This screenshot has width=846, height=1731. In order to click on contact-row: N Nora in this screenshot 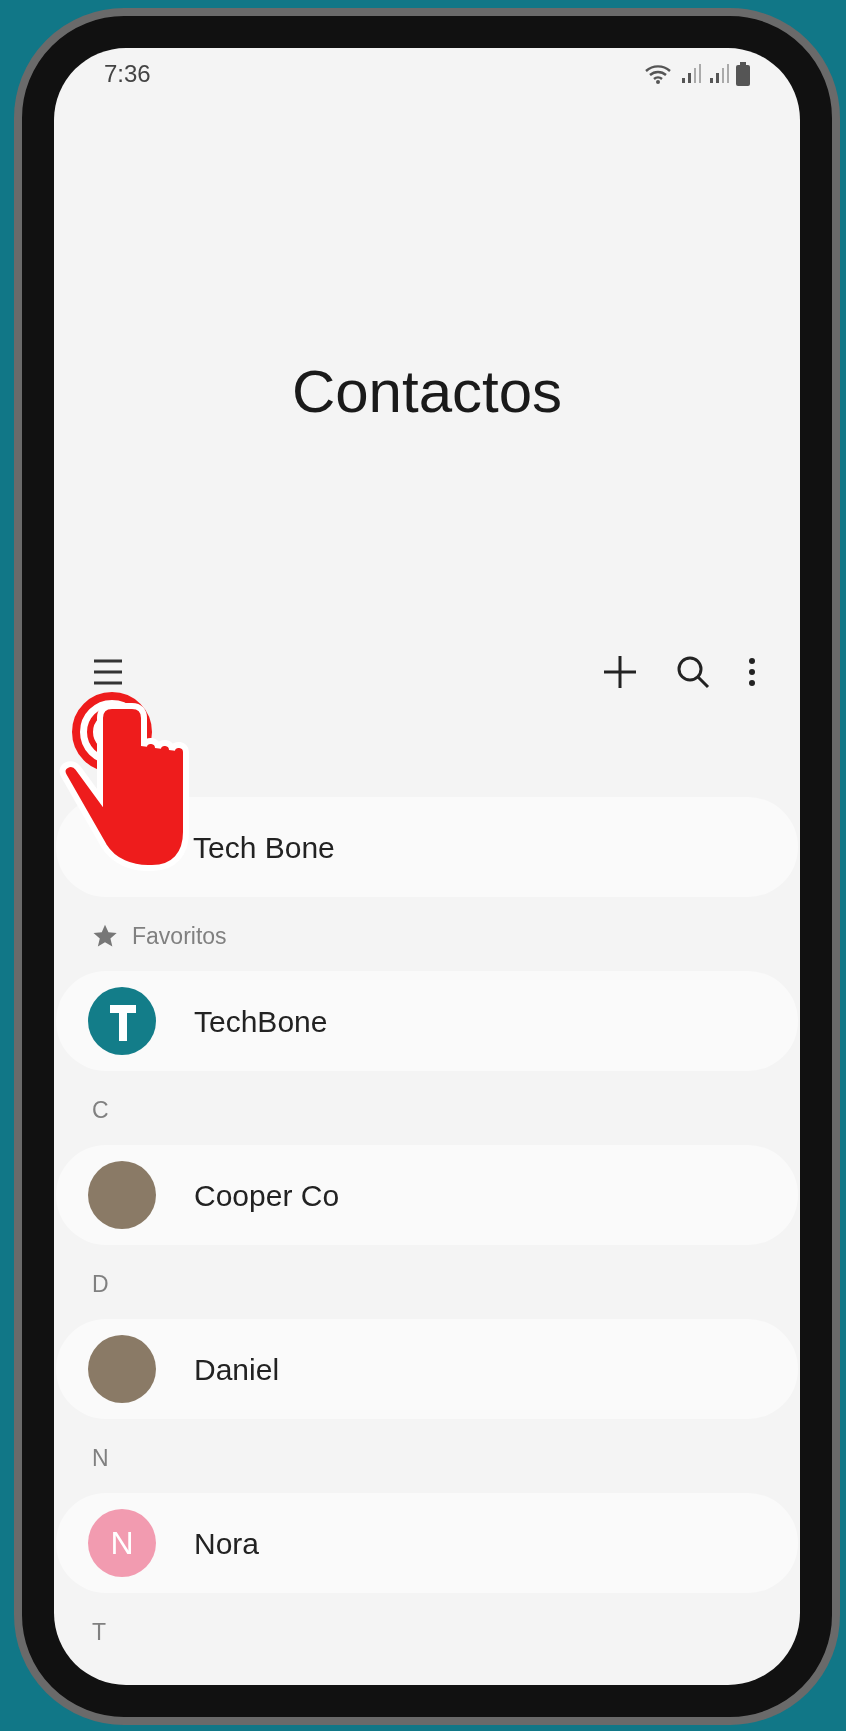, I will do `click(427, 1543)`.